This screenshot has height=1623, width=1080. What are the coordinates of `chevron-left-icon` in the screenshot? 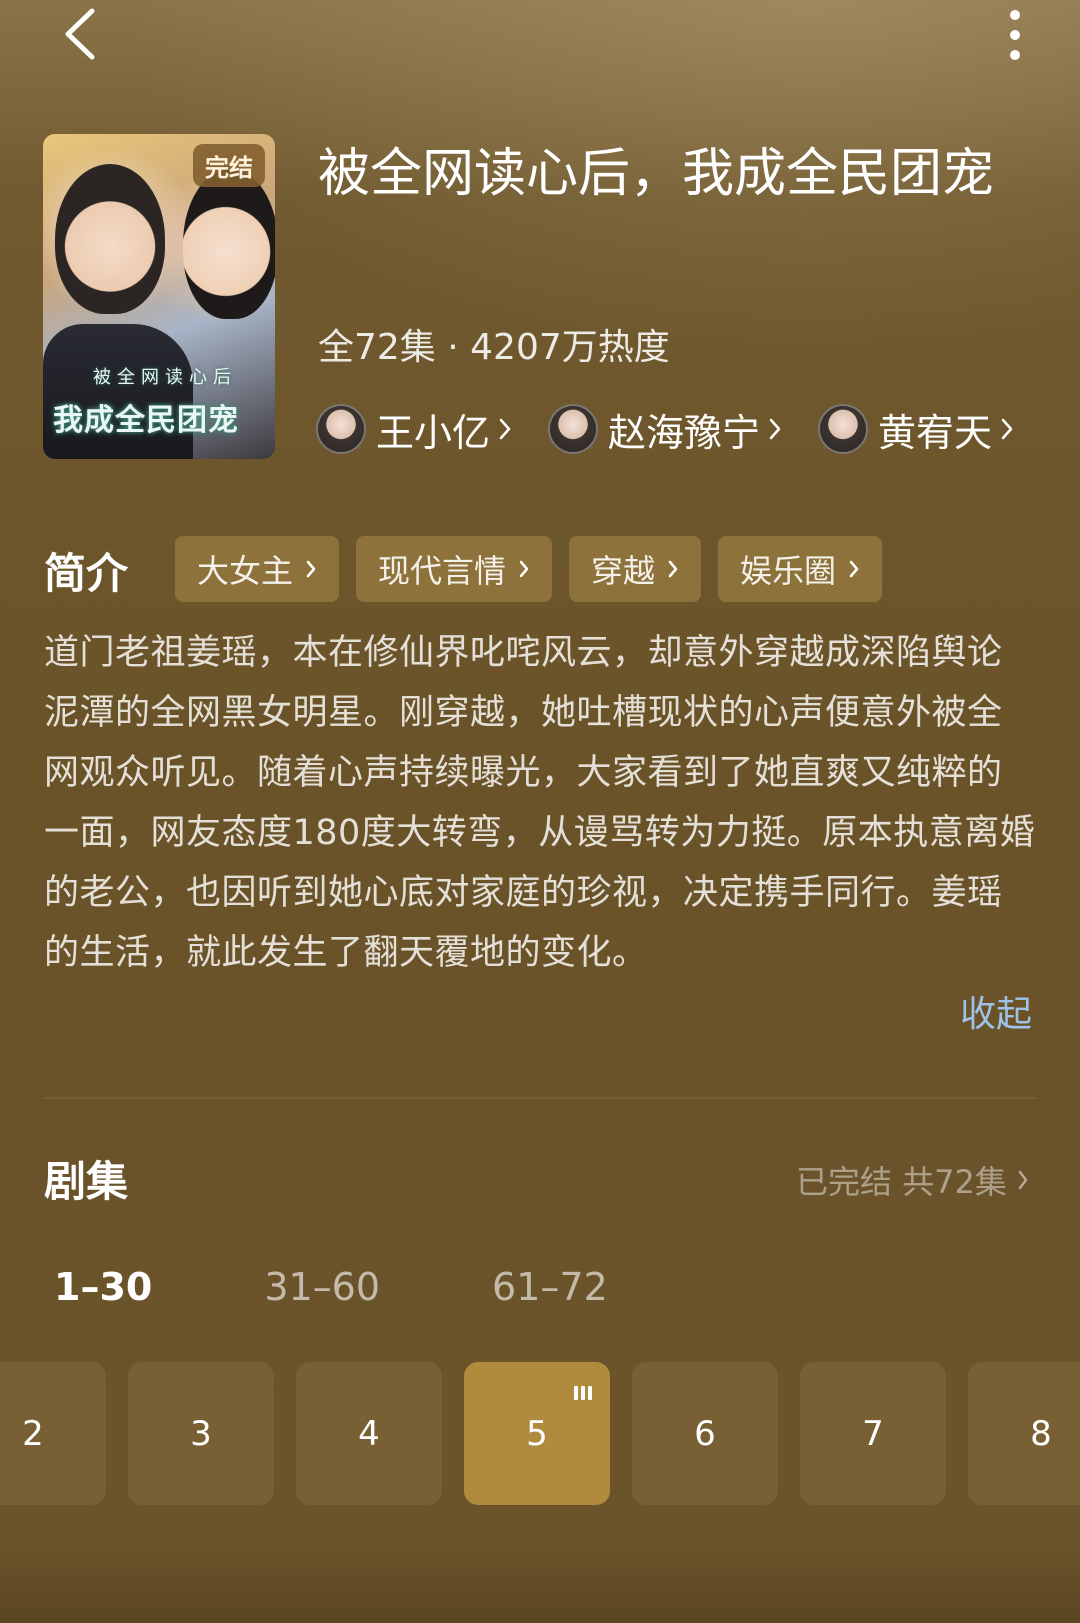 It's located at (80, 34).